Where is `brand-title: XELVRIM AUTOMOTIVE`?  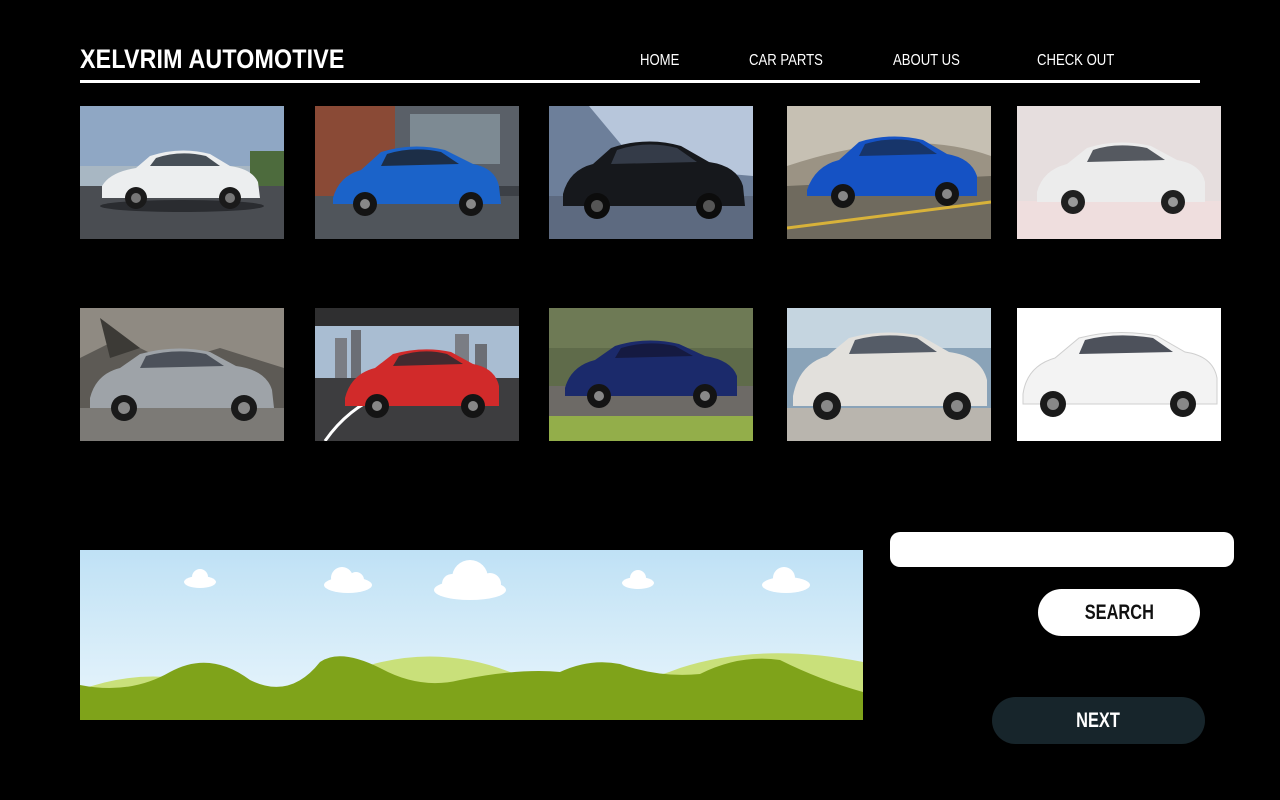 brand-title: XELVRIM AUTOMOTIVE is located at coordinates (212, 59).